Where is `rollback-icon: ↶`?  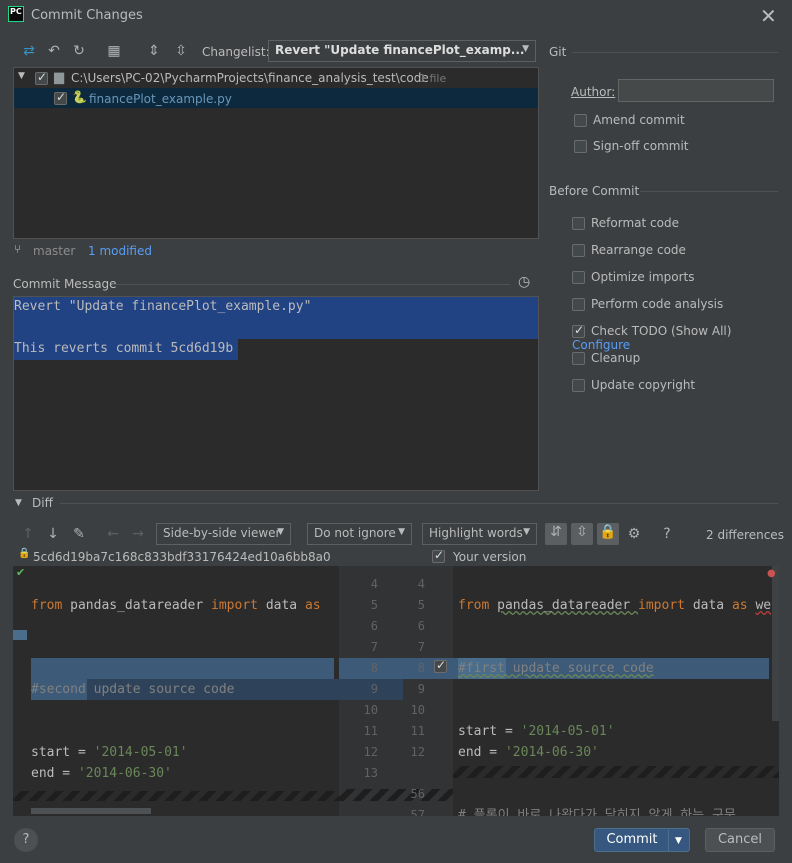
rollback-icon: ↶ is located at coordinates (54, 51).